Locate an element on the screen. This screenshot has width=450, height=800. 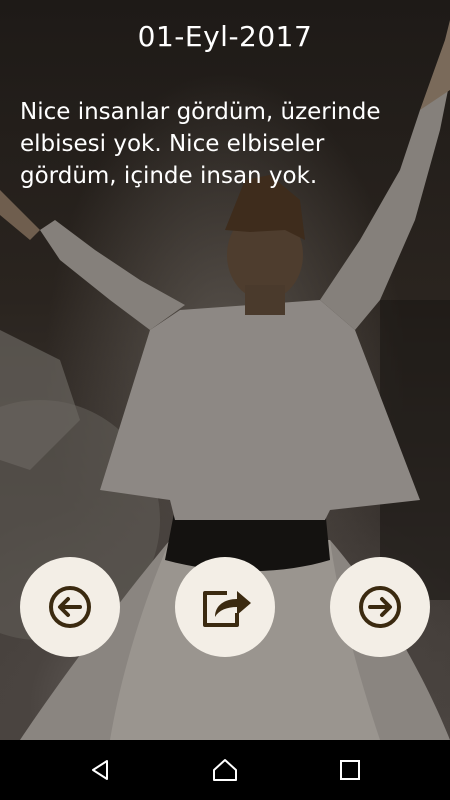
nav-back-button is located at coordinates (100, 770).